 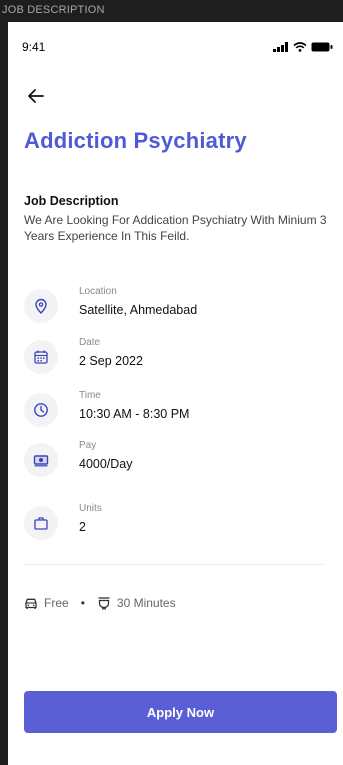 I want to click on back-arrow-icon, so click(x=36, y=96).